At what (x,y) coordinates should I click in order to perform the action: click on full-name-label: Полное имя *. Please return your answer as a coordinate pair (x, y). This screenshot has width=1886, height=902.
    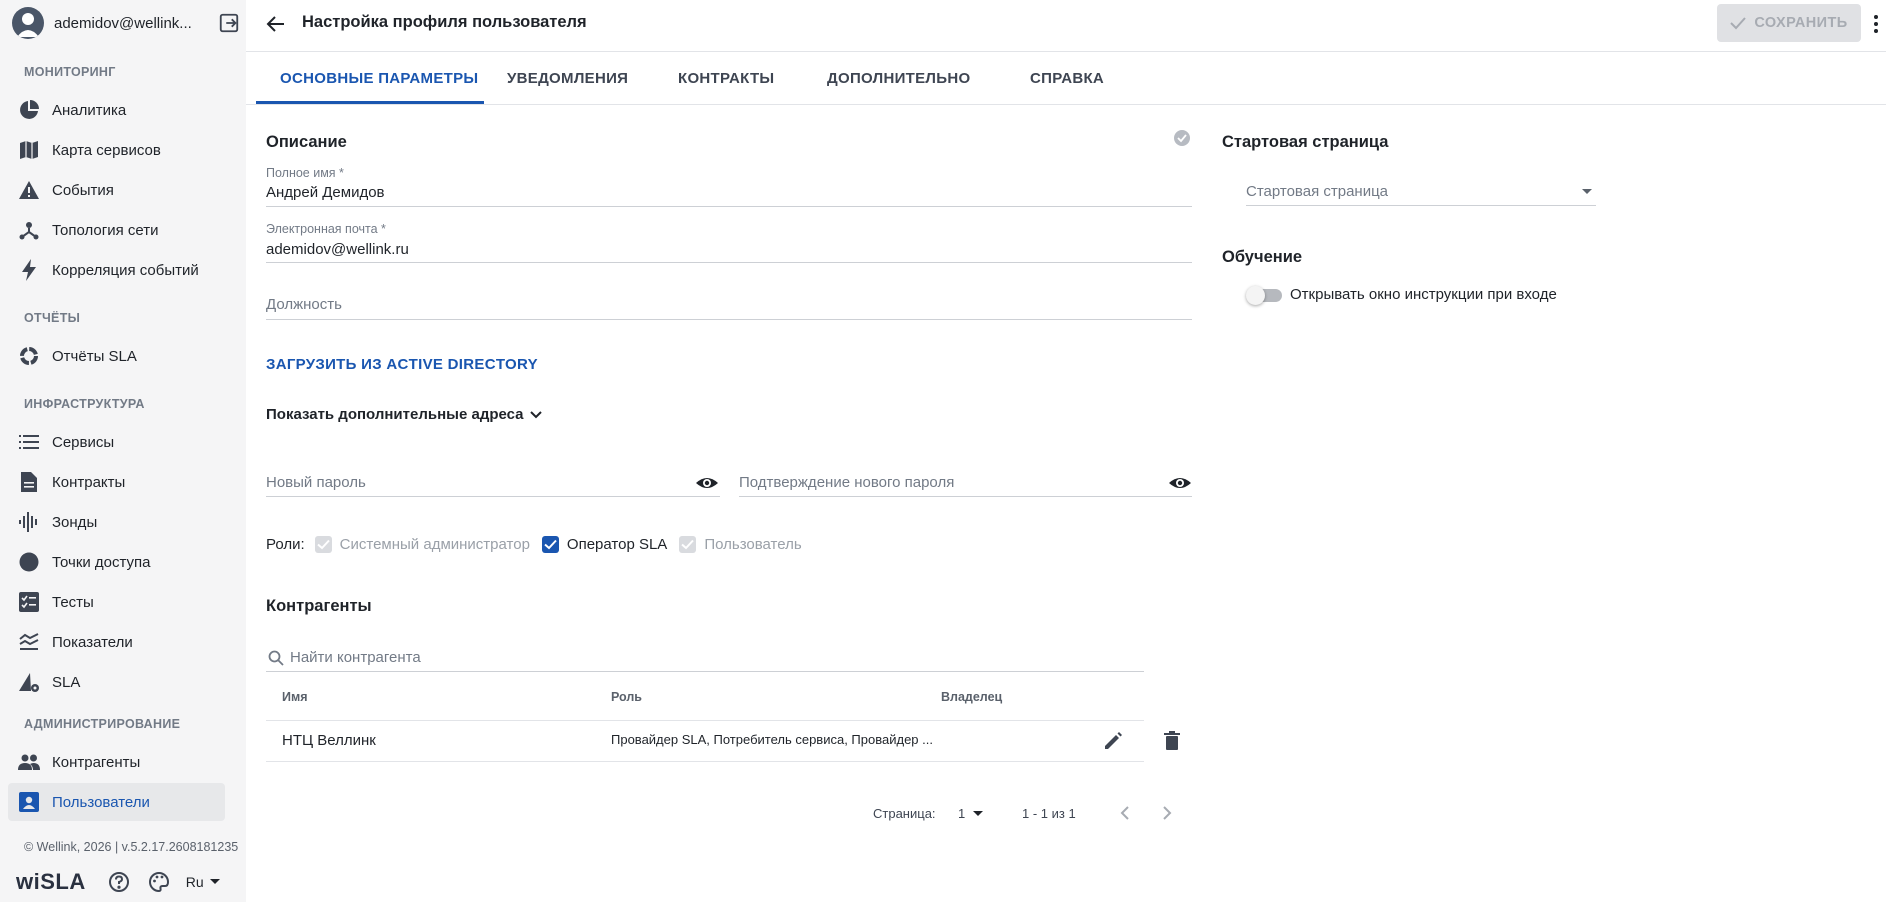
    Looking at the image, I should click on (305, 173).